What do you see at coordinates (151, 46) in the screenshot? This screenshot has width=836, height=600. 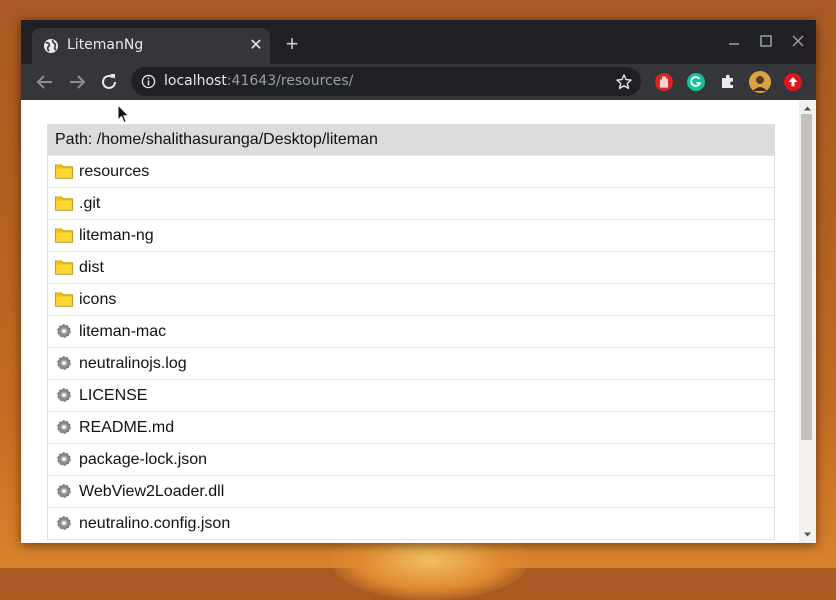 I see `browser-tab: LitemanNg ✕` at bounding box center [151, 46].